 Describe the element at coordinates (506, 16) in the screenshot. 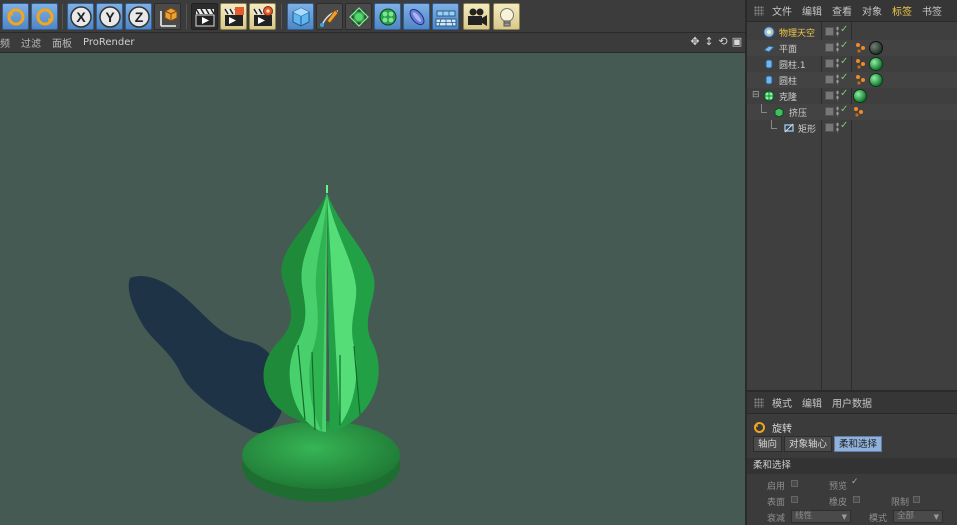

I see `light-button` at that location.